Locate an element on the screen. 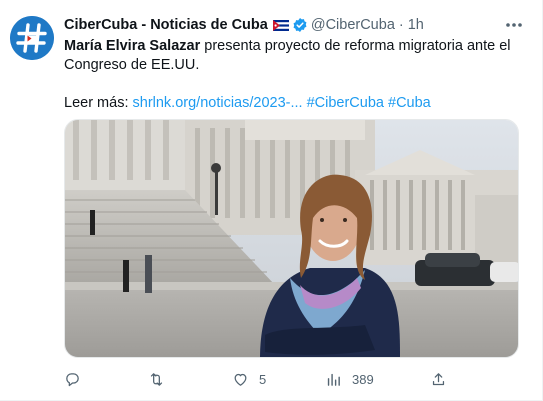  author-avatar is located at coordinates (32, 38).